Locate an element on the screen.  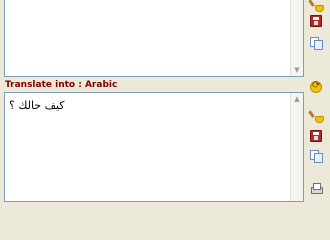
scroll-up-arrow-icon: ▲ is located at coordinates (297, 99).